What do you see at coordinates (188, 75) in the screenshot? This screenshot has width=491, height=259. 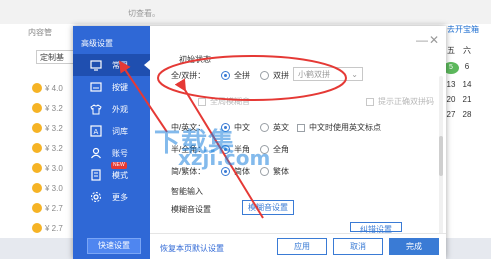 I see `quanpin-label: 全/双拼：` at bounding box center [188, 75].